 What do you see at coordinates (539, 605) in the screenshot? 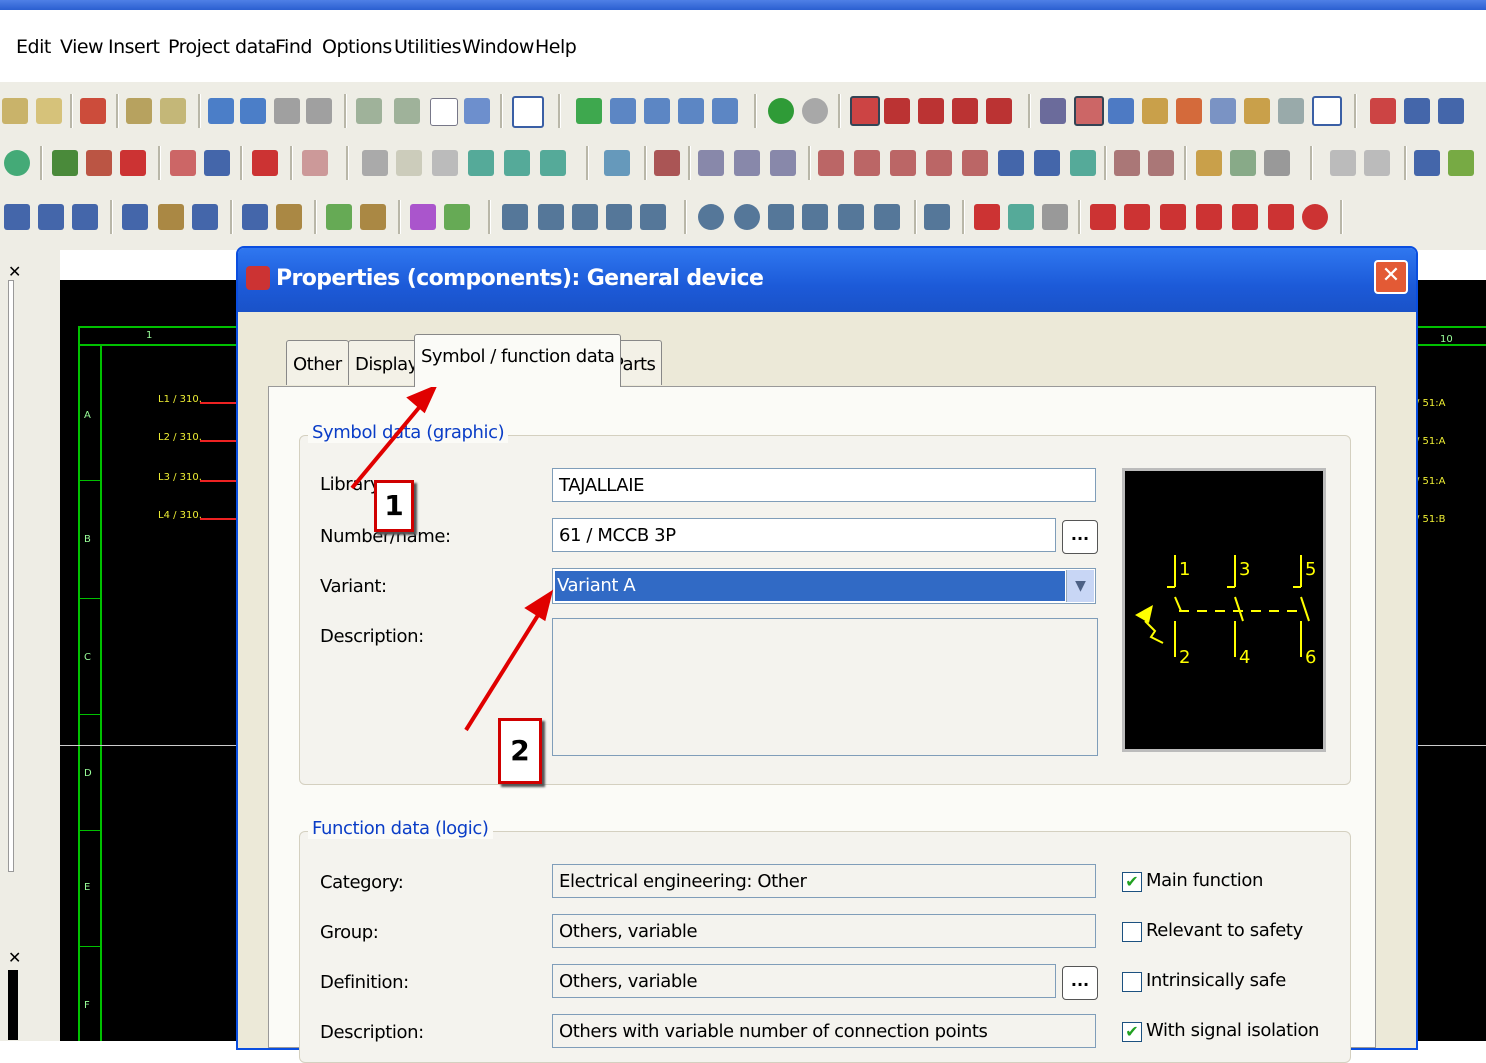
I see `callout-2-arrowhead` at bounding box center [539, 605].